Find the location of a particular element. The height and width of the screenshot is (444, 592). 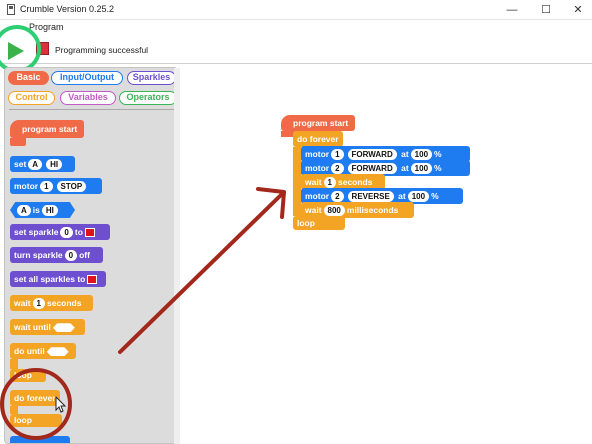

mouse-cursor-icon is located at coordinates (61, 404).